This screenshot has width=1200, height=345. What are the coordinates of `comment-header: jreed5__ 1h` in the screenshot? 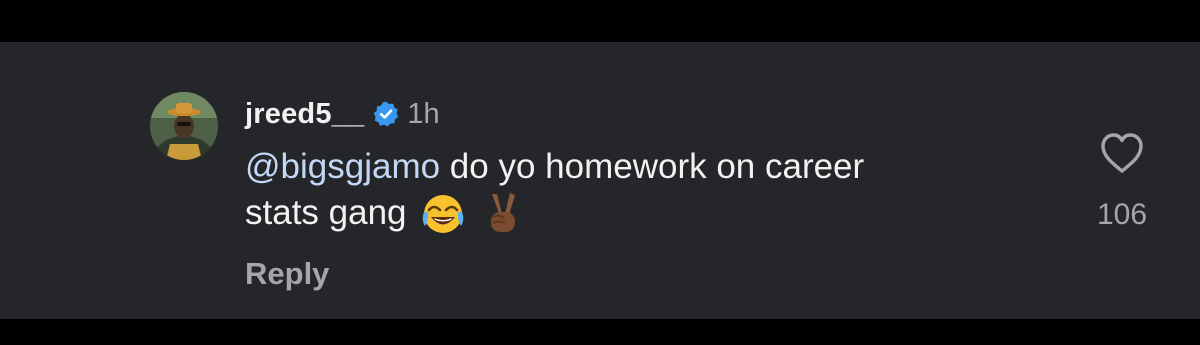 It's located at (342, 114).